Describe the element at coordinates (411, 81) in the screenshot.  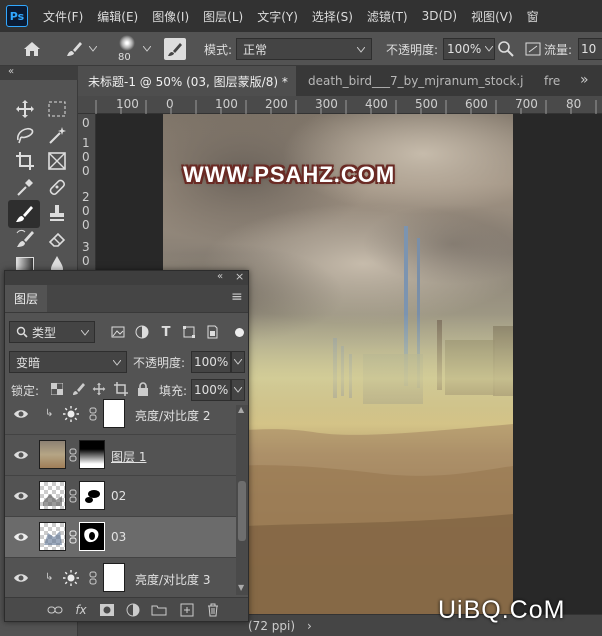
I see `tab-document-death-bird: death_bird___7_by_mjranum_stock.jpg ×` at that location.